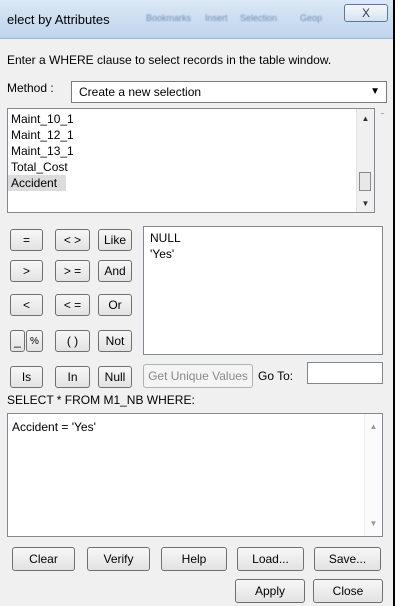 Image resolution: width=401 pixels, height=606 pixels. What do you see at coordinates (72, 240) in the screenshot?
I see `not-equal-button: < >` at bounding box center [72, 240].